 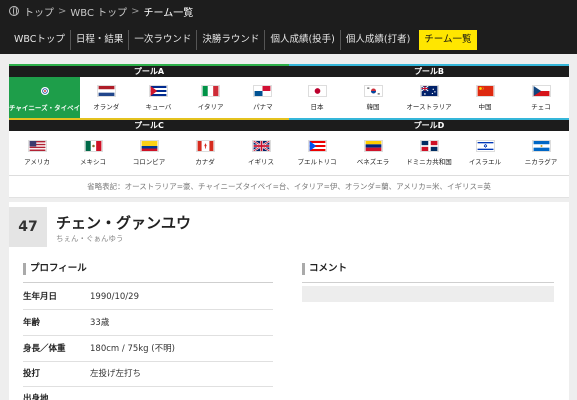 I want to click on team-name: イギリス, so click(x=261, y=162).